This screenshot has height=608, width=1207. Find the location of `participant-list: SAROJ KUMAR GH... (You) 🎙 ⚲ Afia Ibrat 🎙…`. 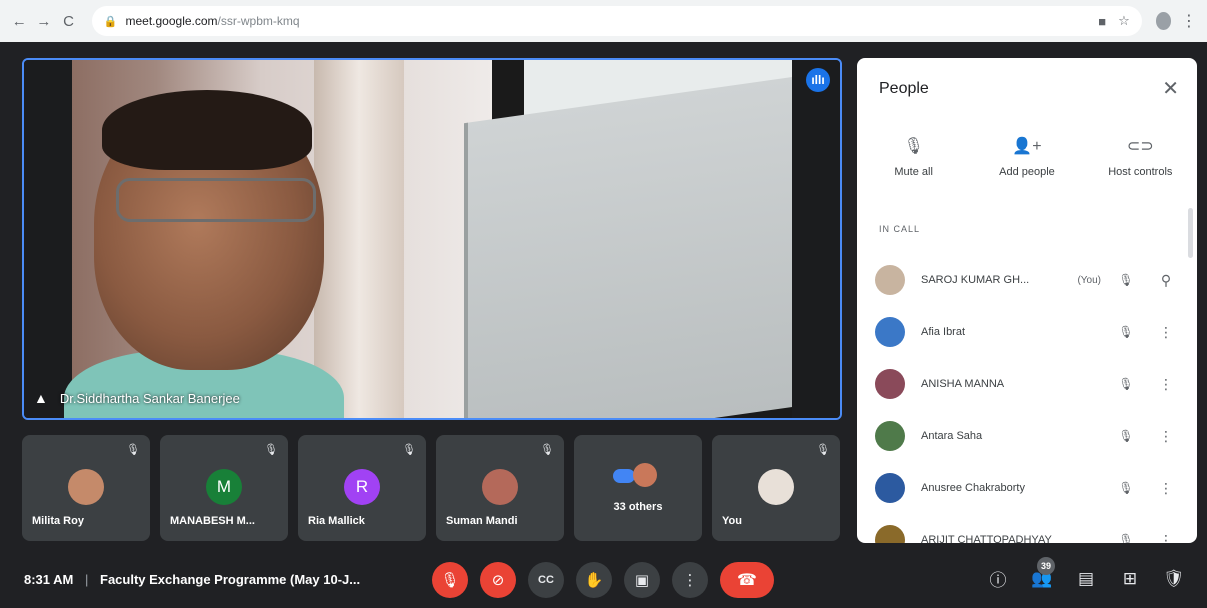

participant-list: SAROJ KUMAR GH... (You) 🎙 ⚲ Afia Ibrat 🎙… is located at coordinates (1022, 398).